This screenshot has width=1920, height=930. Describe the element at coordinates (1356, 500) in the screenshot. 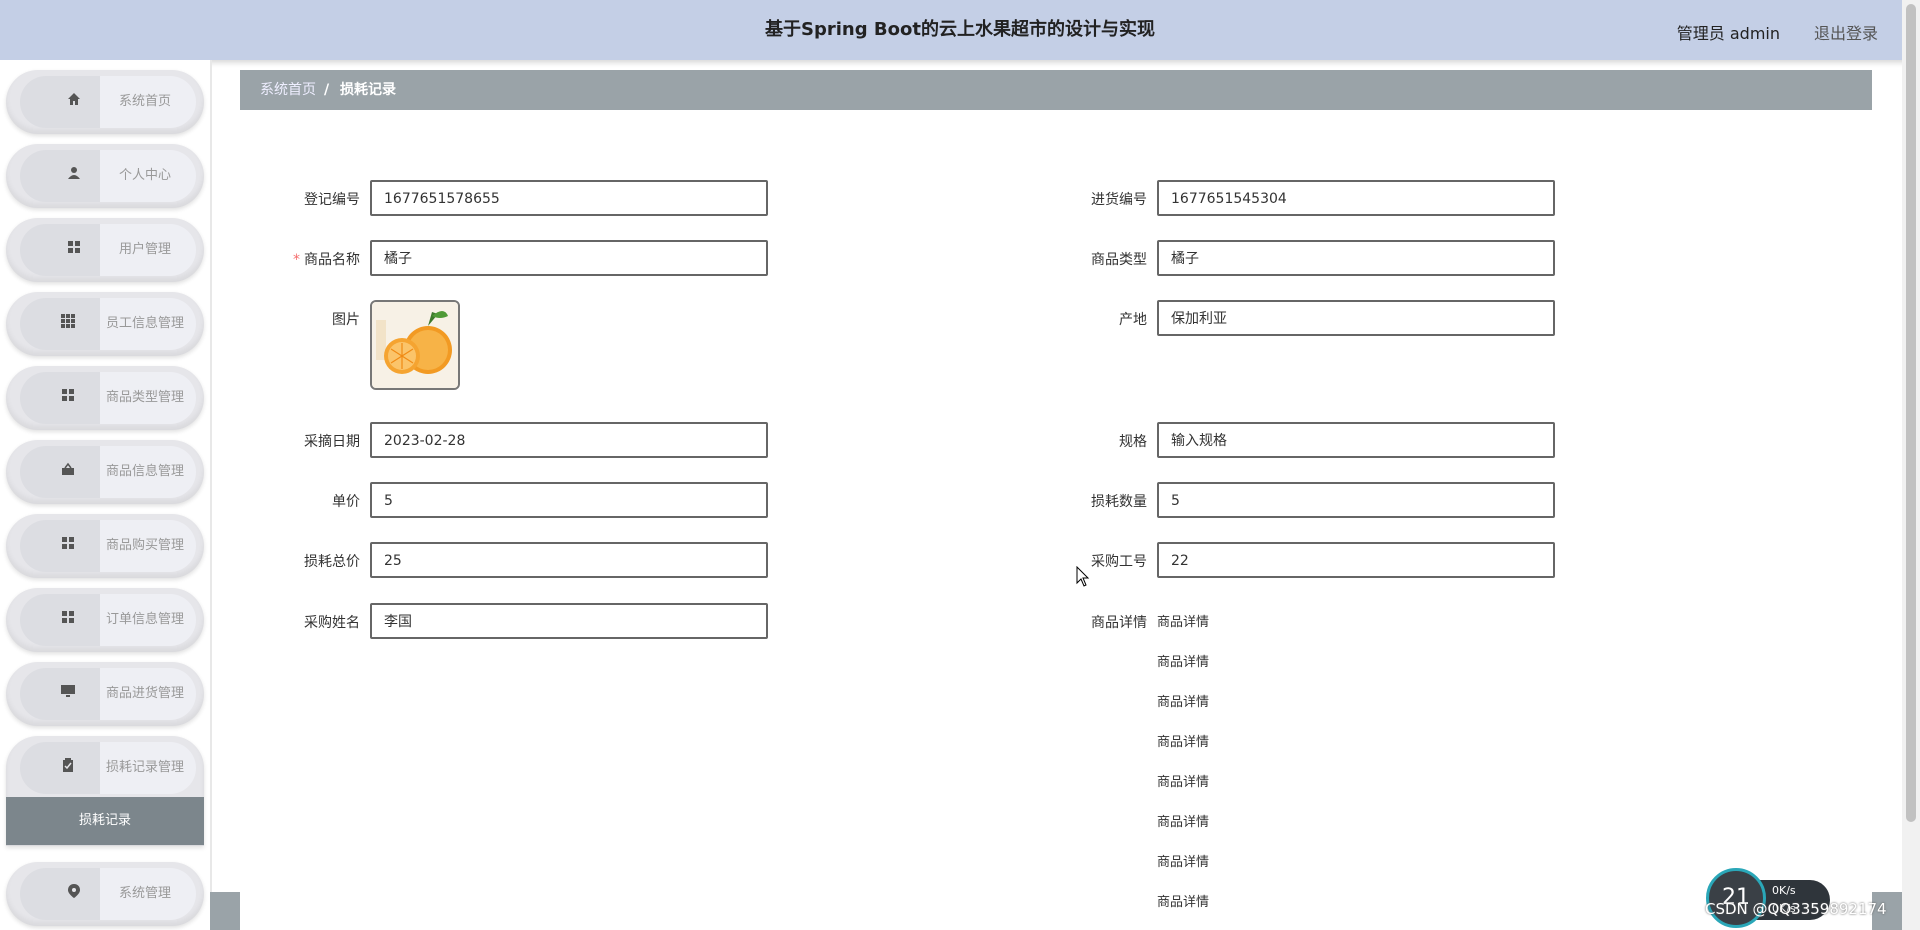

I see `loss-qty-field: 5` at that location.